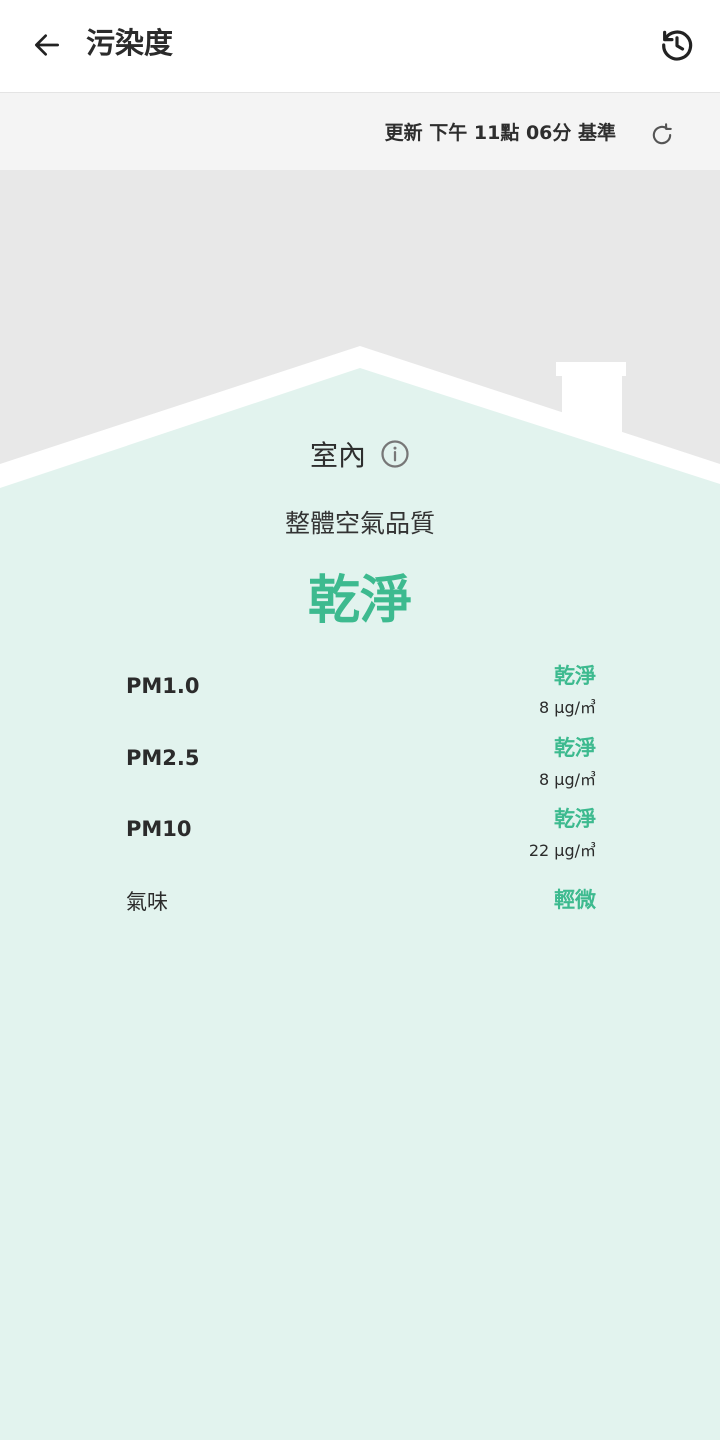 The image size is (720, 1440). What do you see at coordinates (361, 833) in the screenshot?
I see `metric-row-pm10: PM10 乾淨 22 μg/㎥` at bounding box center [361, 833].